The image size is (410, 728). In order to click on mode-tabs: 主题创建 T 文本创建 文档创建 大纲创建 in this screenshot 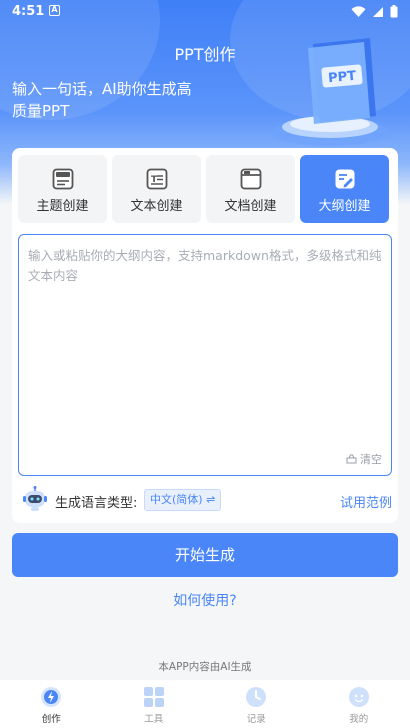, I will do `click(203, 189)`.